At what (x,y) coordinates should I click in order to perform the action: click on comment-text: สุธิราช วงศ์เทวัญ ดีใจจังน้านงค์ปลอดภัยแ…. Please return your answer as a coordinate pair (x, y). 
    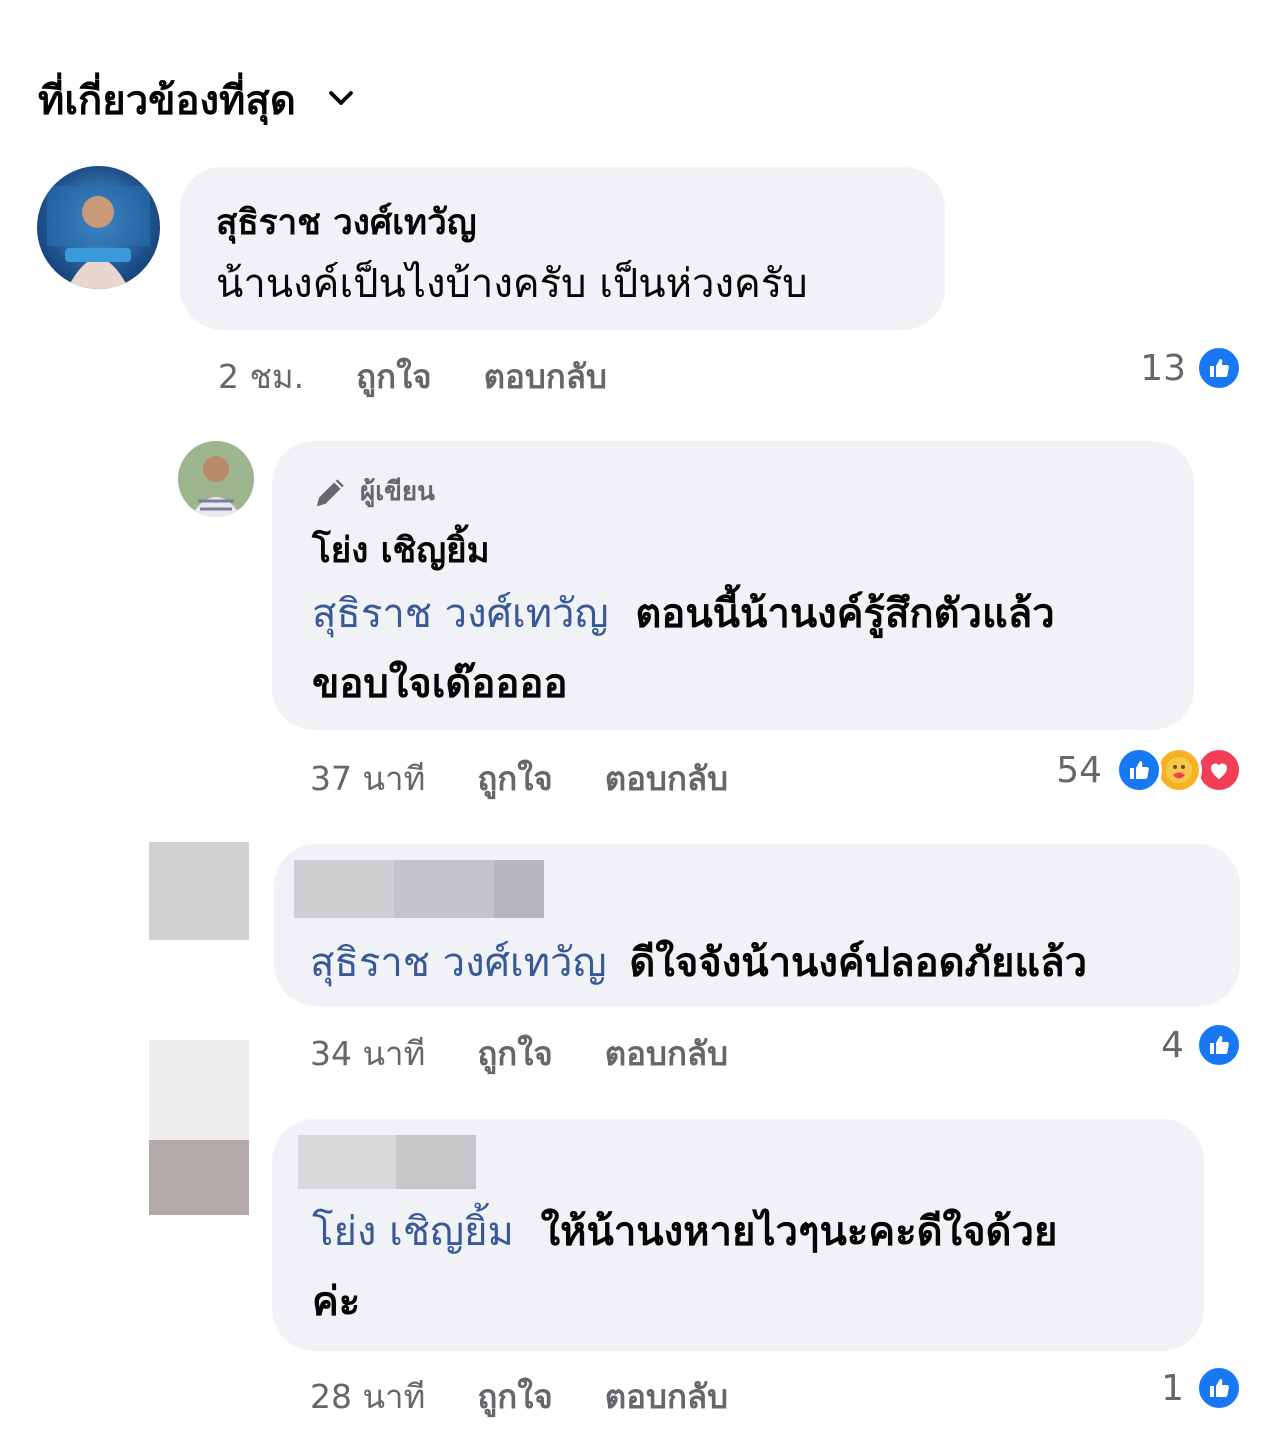
    Looking at the image, I should click on (698, 963).